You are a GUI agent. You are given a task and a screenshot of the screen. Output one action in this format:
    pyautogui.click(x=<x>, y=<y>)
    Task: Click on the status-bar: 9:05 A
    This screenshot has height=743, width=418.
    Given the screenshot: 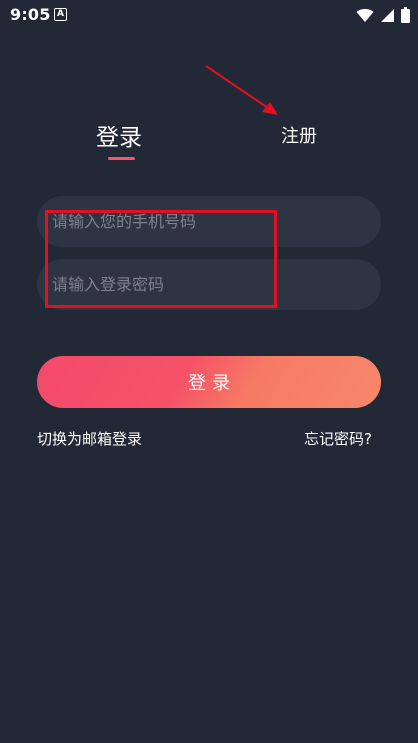 What is the action you would take?
    pyautogui.click(x=209, y=15)
    